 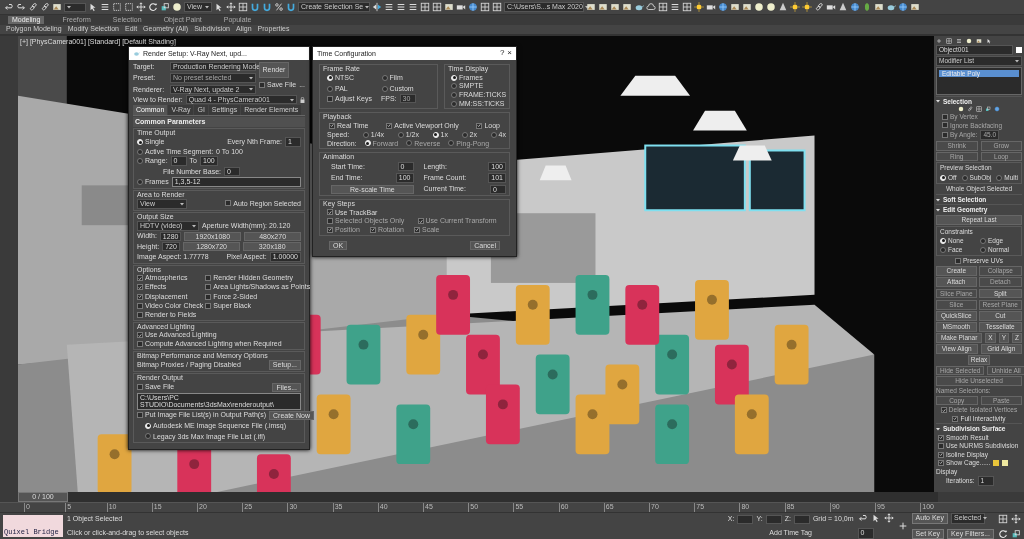 What do you see at coordinates (938, 210) in the screenshot?
I see `collapse-icon` at bounding box center [938, 210].